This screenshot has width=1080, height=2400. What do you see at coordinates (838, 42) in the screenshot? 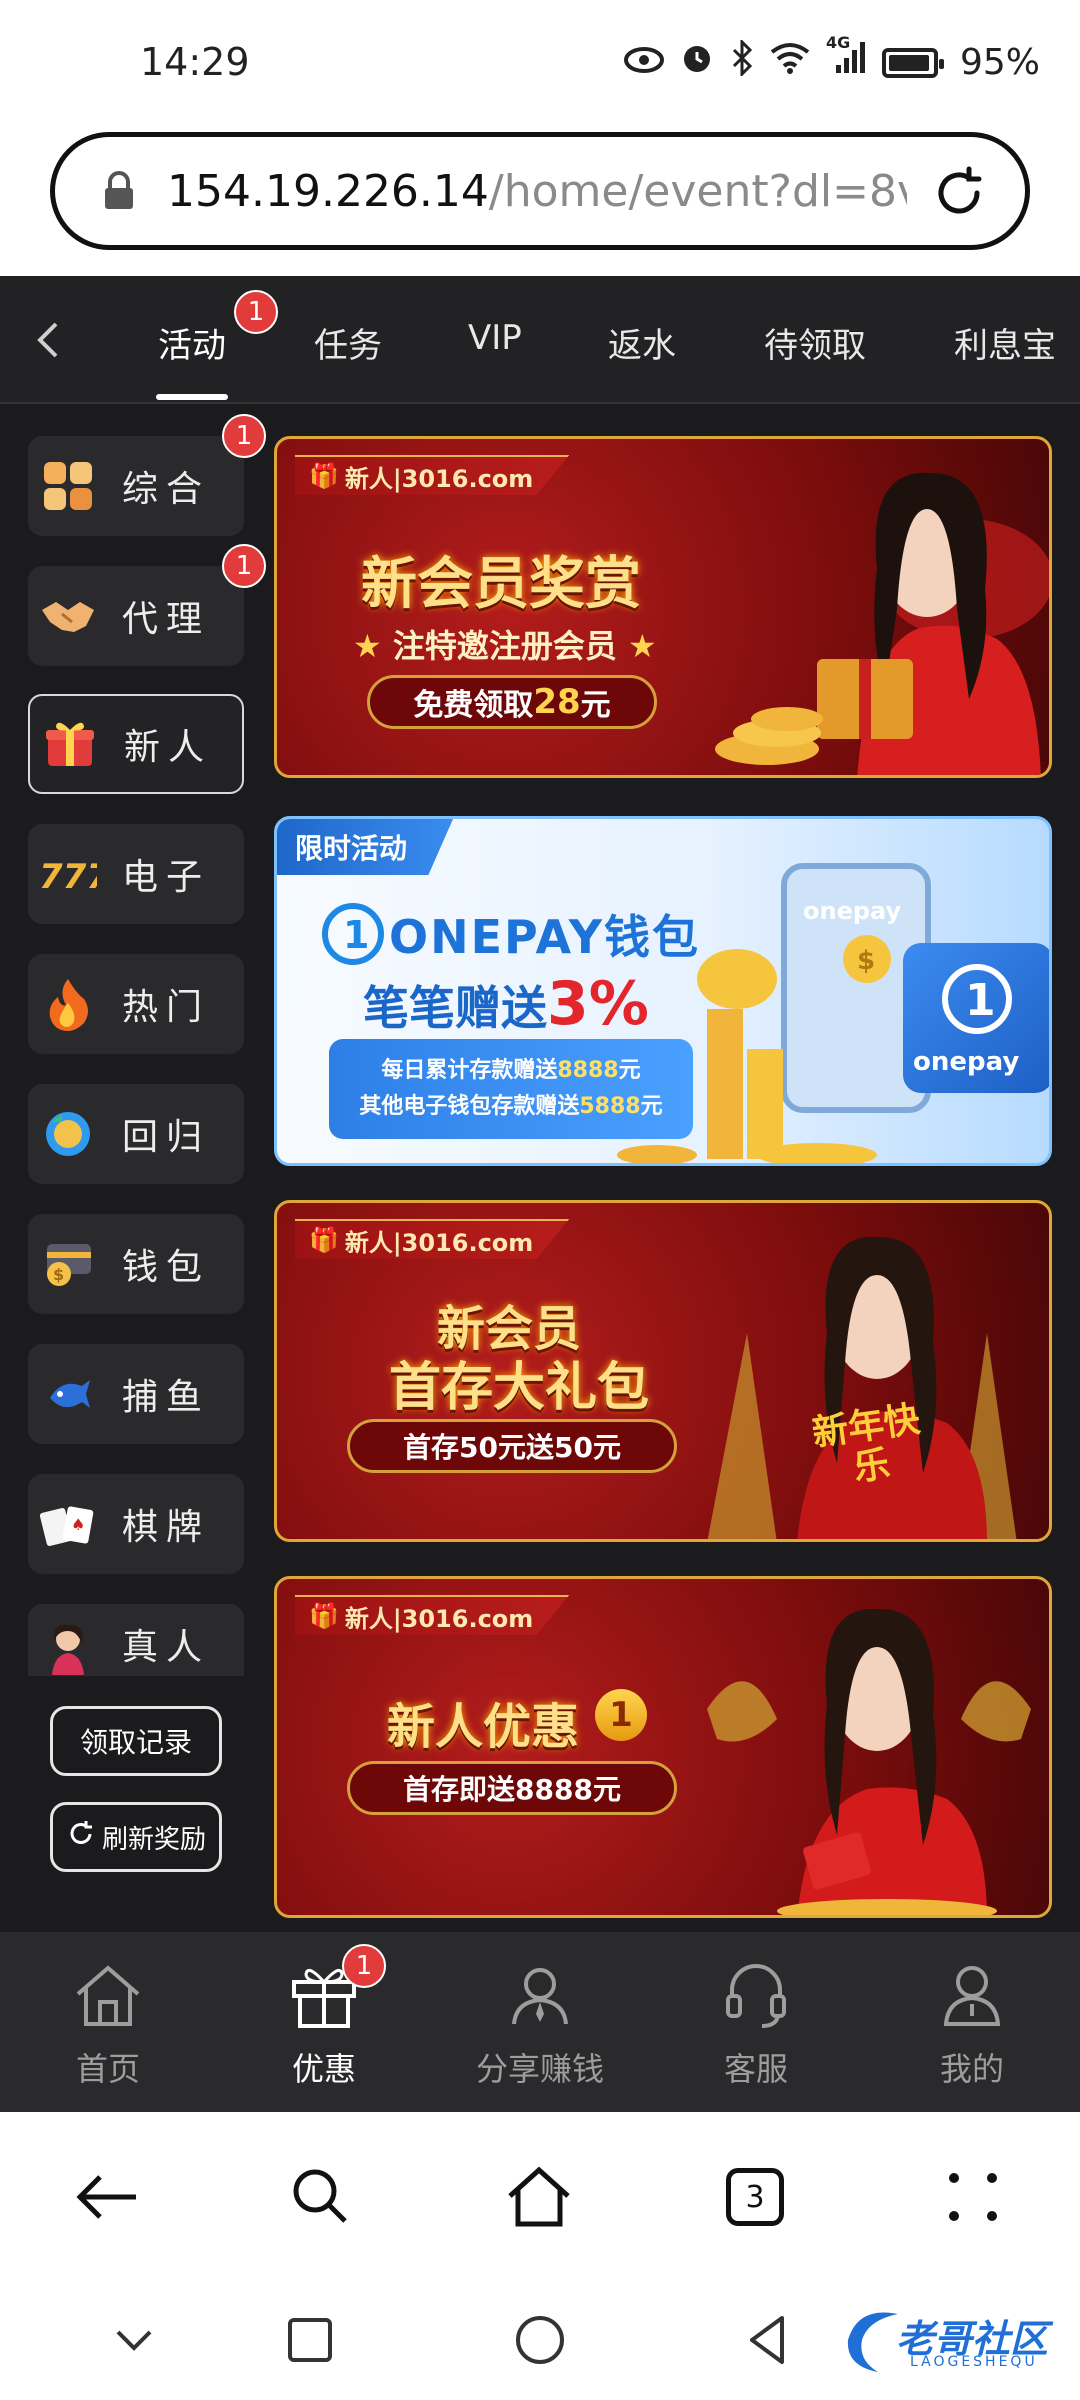
I see `network-type: 4G` at bounding box center [838, 42].